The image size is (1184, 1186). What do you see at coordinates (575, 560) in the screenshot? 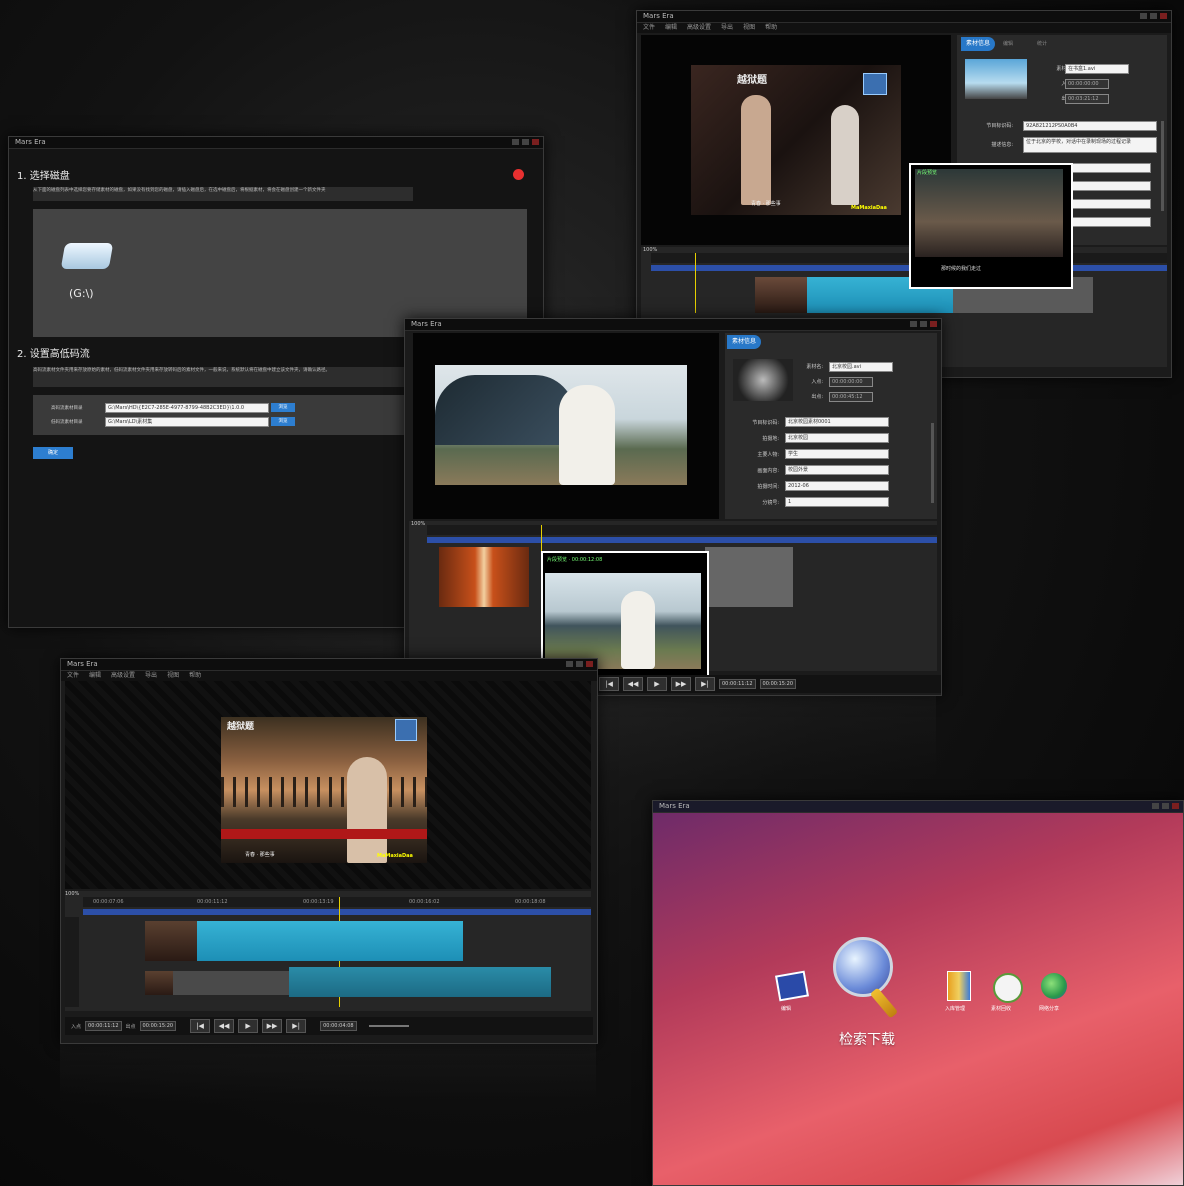
I see `popup-title: 片段预览 · 00:00:12:08` at bounding box center [575, 560].